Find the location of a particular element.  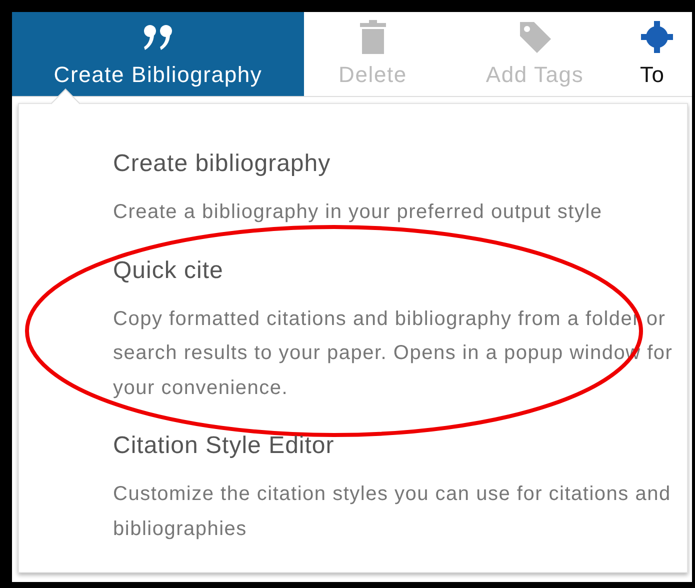

menu-item-description: Customize the citation styles you can use for citations and bibliographies is located at coordinates (392, 512).